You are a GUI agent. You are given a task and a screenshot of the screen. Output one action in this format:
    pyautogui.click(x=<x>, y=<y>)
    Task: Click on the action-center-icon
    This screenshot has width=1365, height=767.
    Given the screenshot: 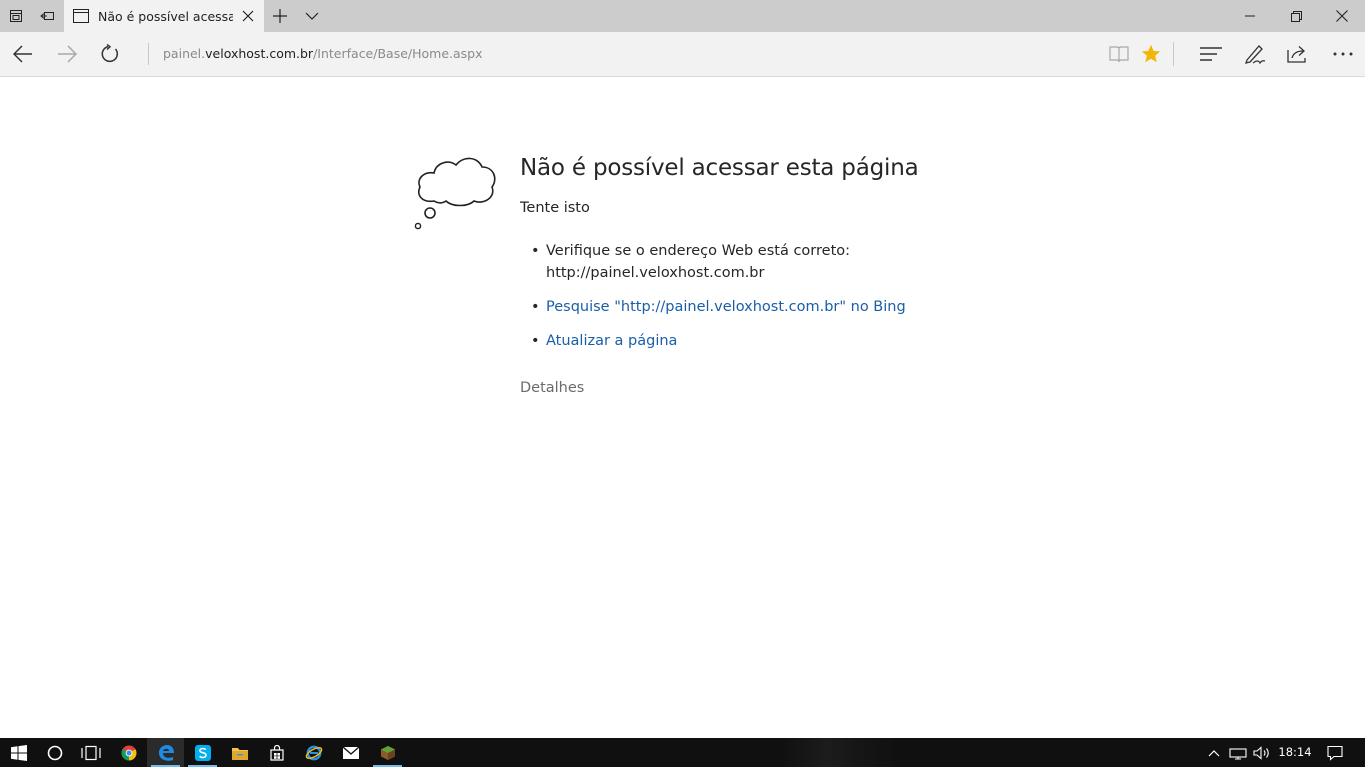 What is the action you would take?
    pyautogui.click(x=1335, y=753)
    